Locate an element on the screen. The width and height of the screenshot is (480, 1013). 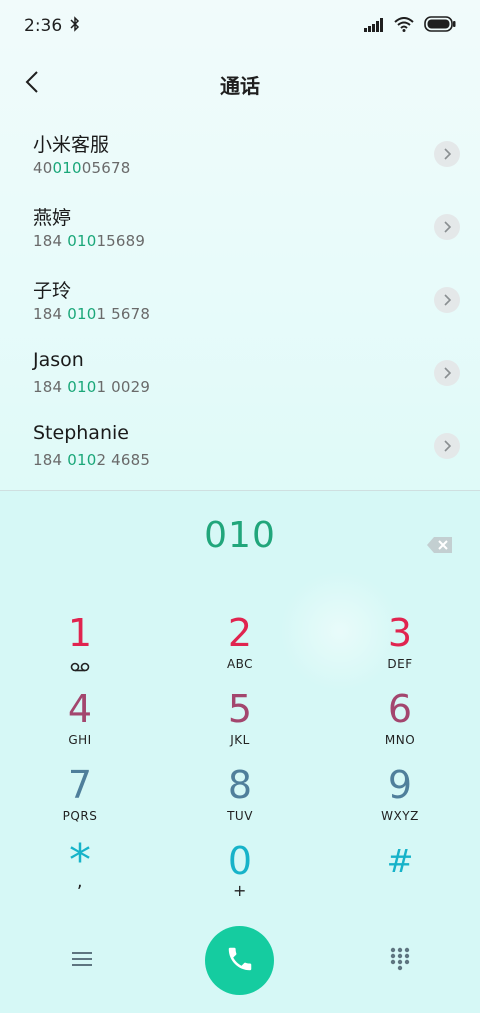
menu-icon is located at coordinates (82, 961).